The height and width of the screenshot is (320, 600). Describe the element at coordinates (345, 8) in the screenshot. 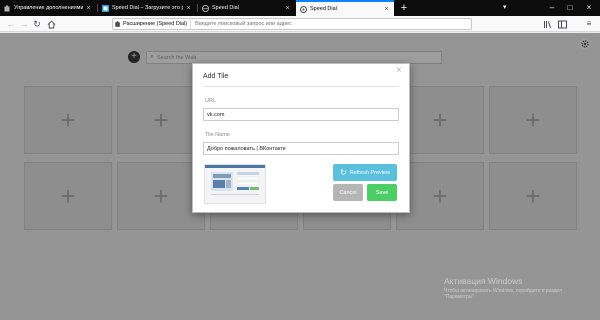

I see `tab-speed-dial-active: Speed Dial ×` at that location.